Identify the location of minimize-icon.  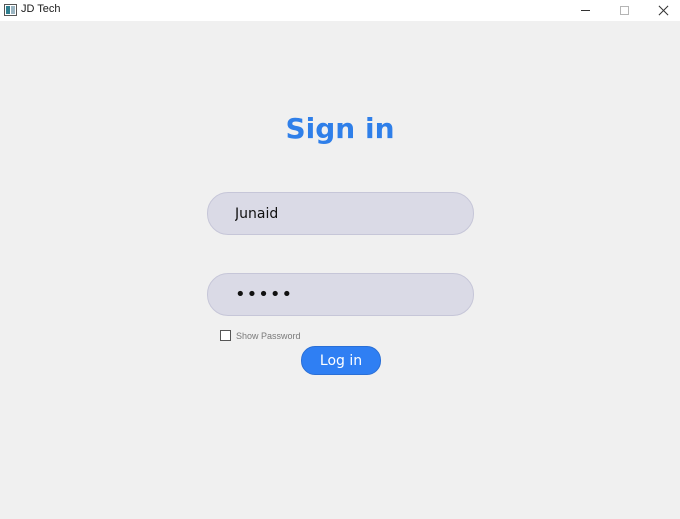
(585, 10).